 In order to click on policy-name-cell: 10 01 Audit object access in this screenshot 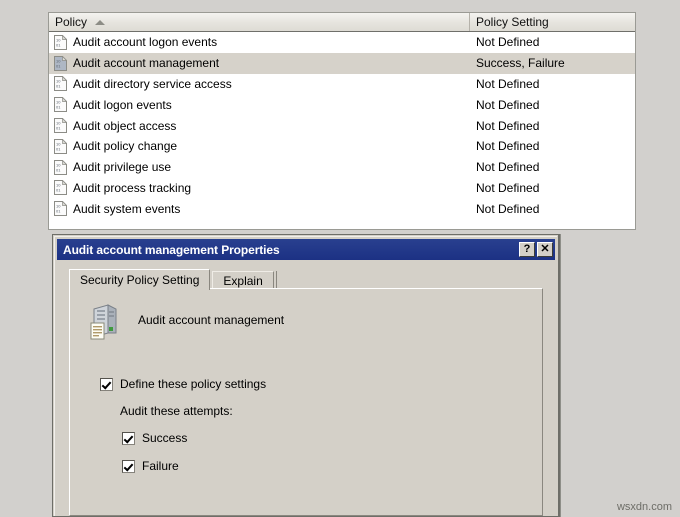, I will do `click(261, 126)`.